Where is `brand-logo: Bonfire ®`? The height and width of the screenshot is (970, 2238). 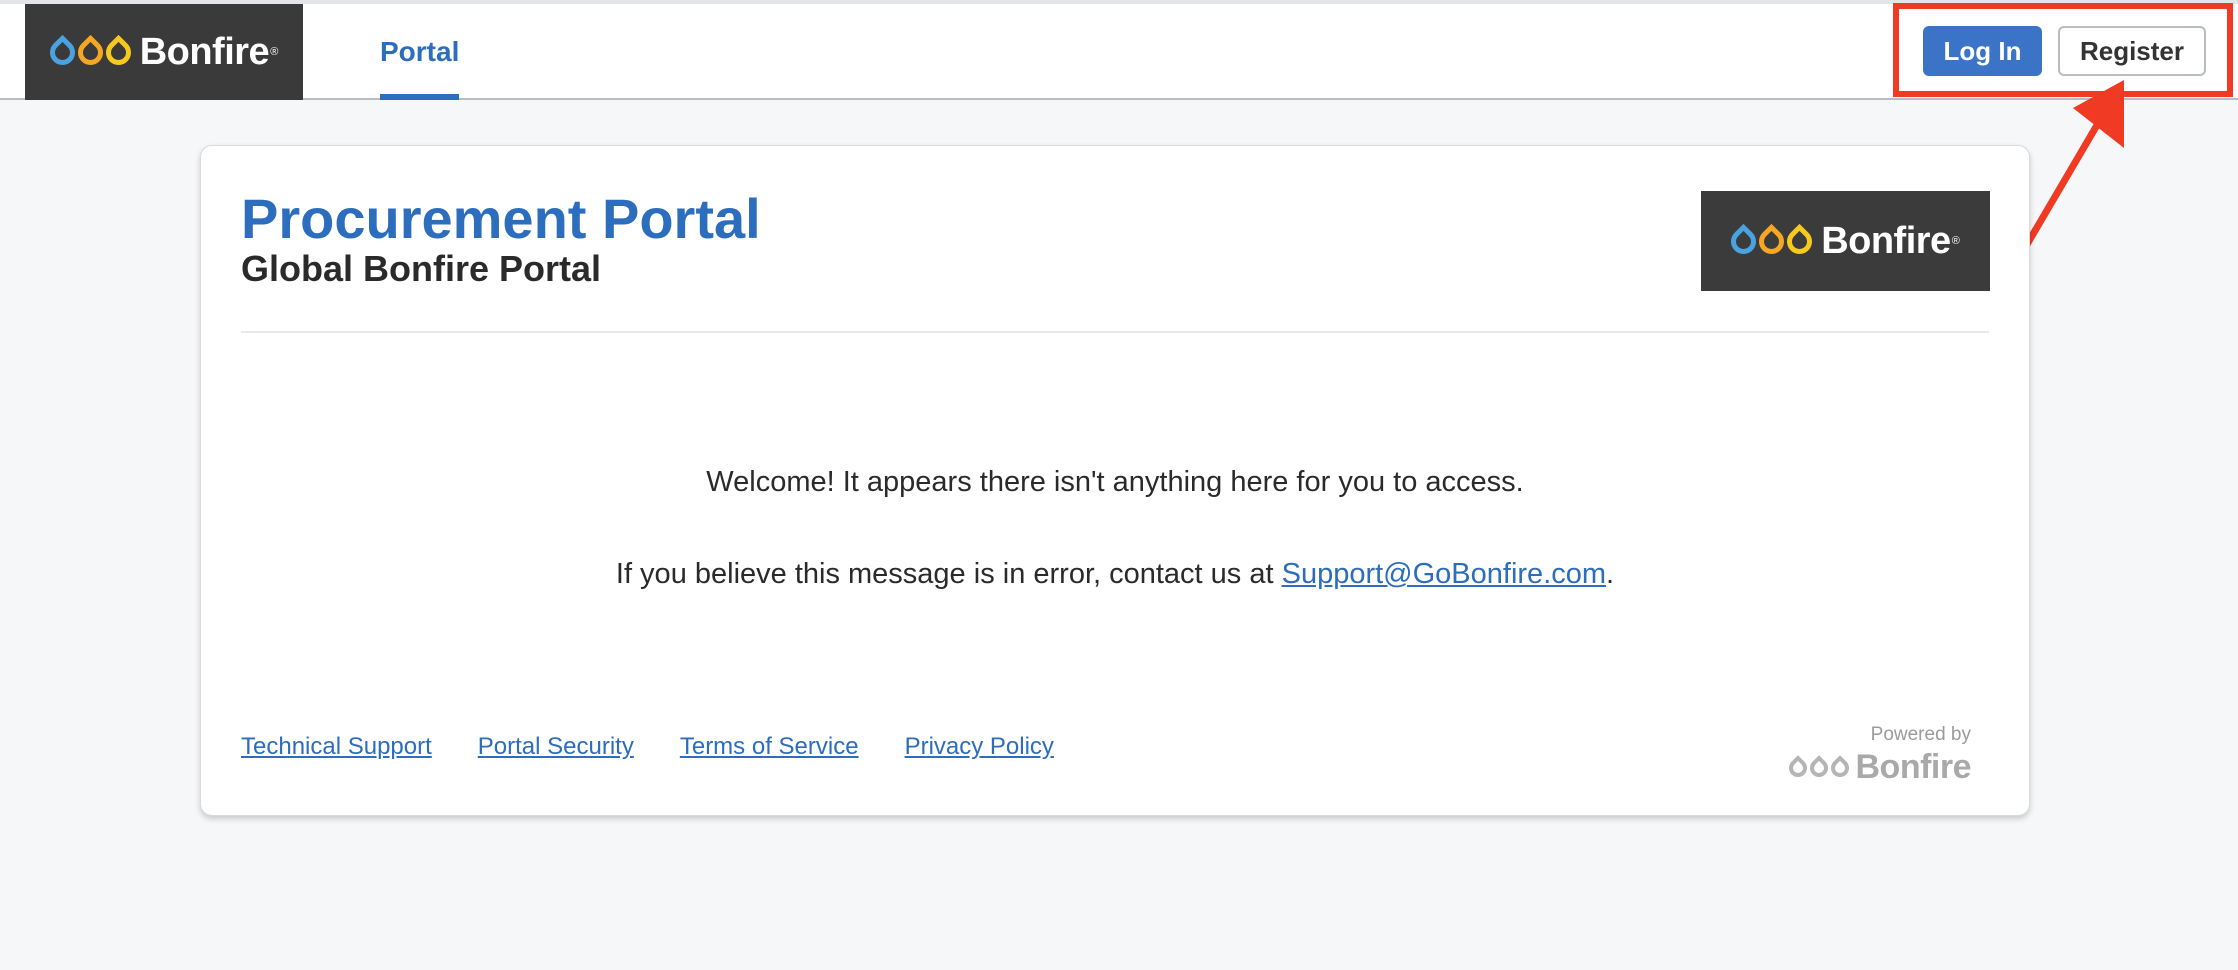 brand-logo: Bonfire ® is located at coordinates (164, 52).